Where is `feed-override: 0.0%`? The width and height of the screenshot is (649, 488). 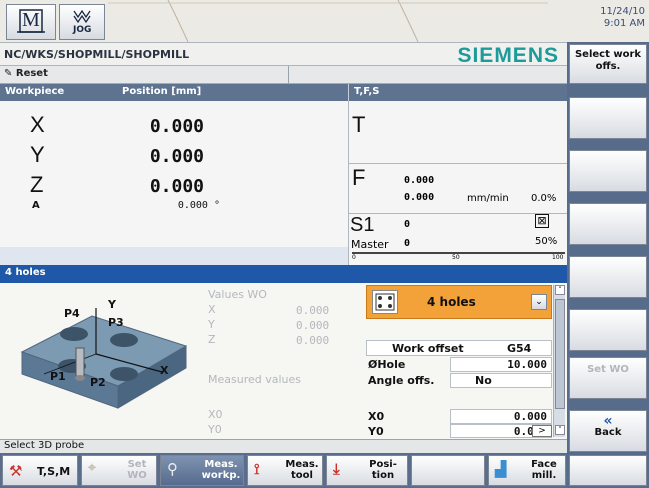
feed-override: 0.0% is located at coordinates (544, 198).